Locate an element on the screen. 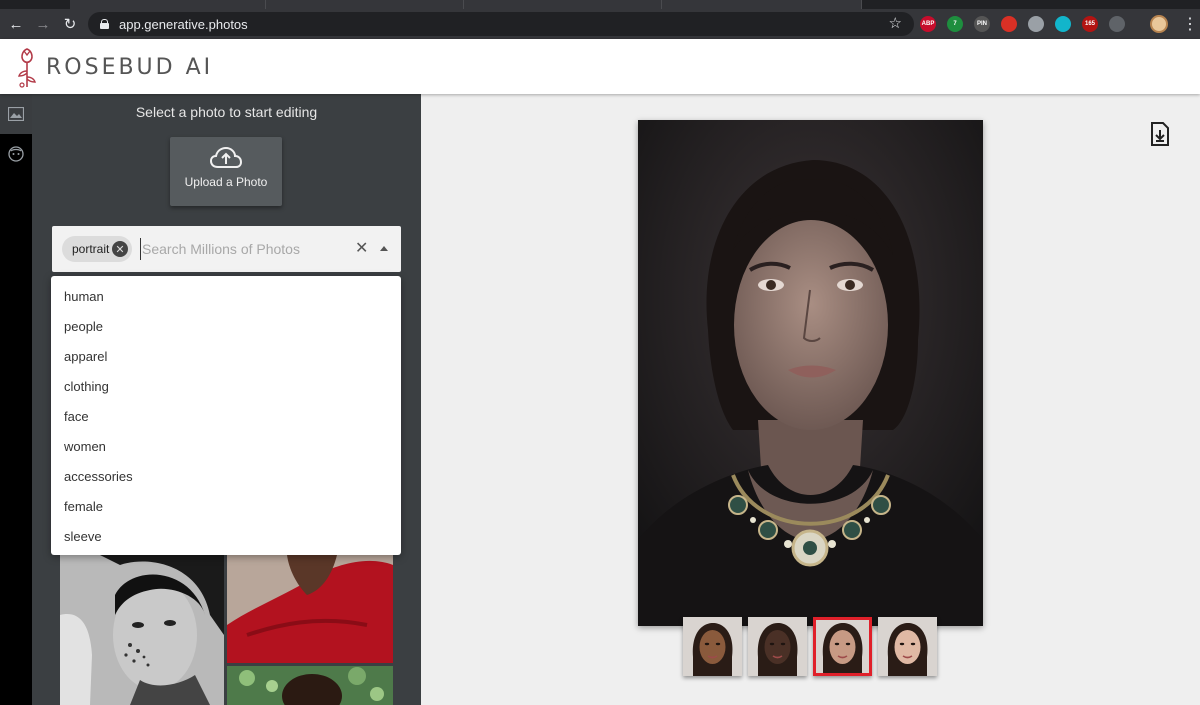 The width and height of the screenshot is (1200, 705). lock-icon is located at coordinates (104, 24).